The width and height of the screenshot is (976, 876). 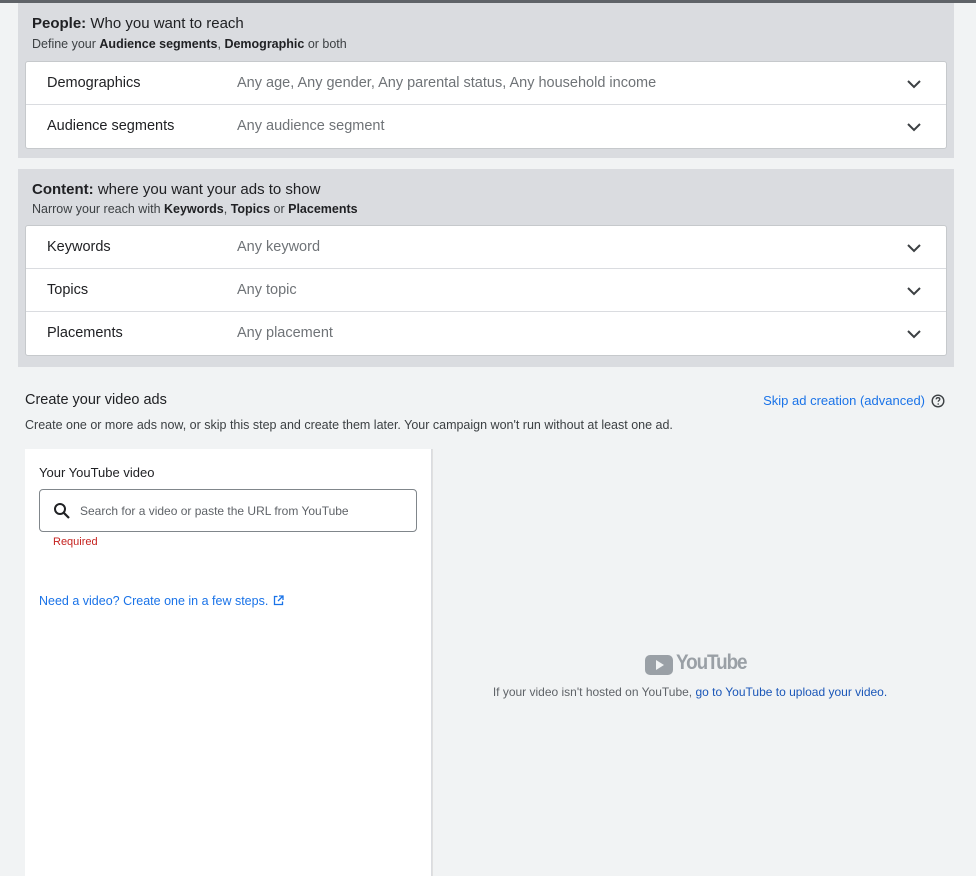 I want to click on row-label: Demographics, so click(x=94, y=83).